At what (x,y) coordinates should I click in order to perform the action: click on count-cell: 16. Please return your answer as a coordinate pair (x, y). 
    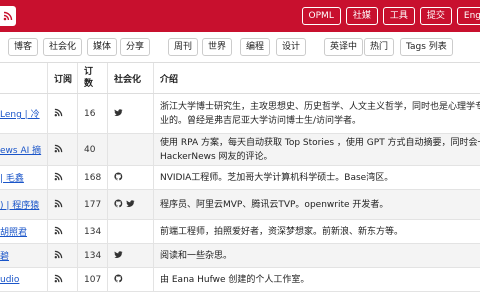
    Looking at the image, I should click on (93, 113).